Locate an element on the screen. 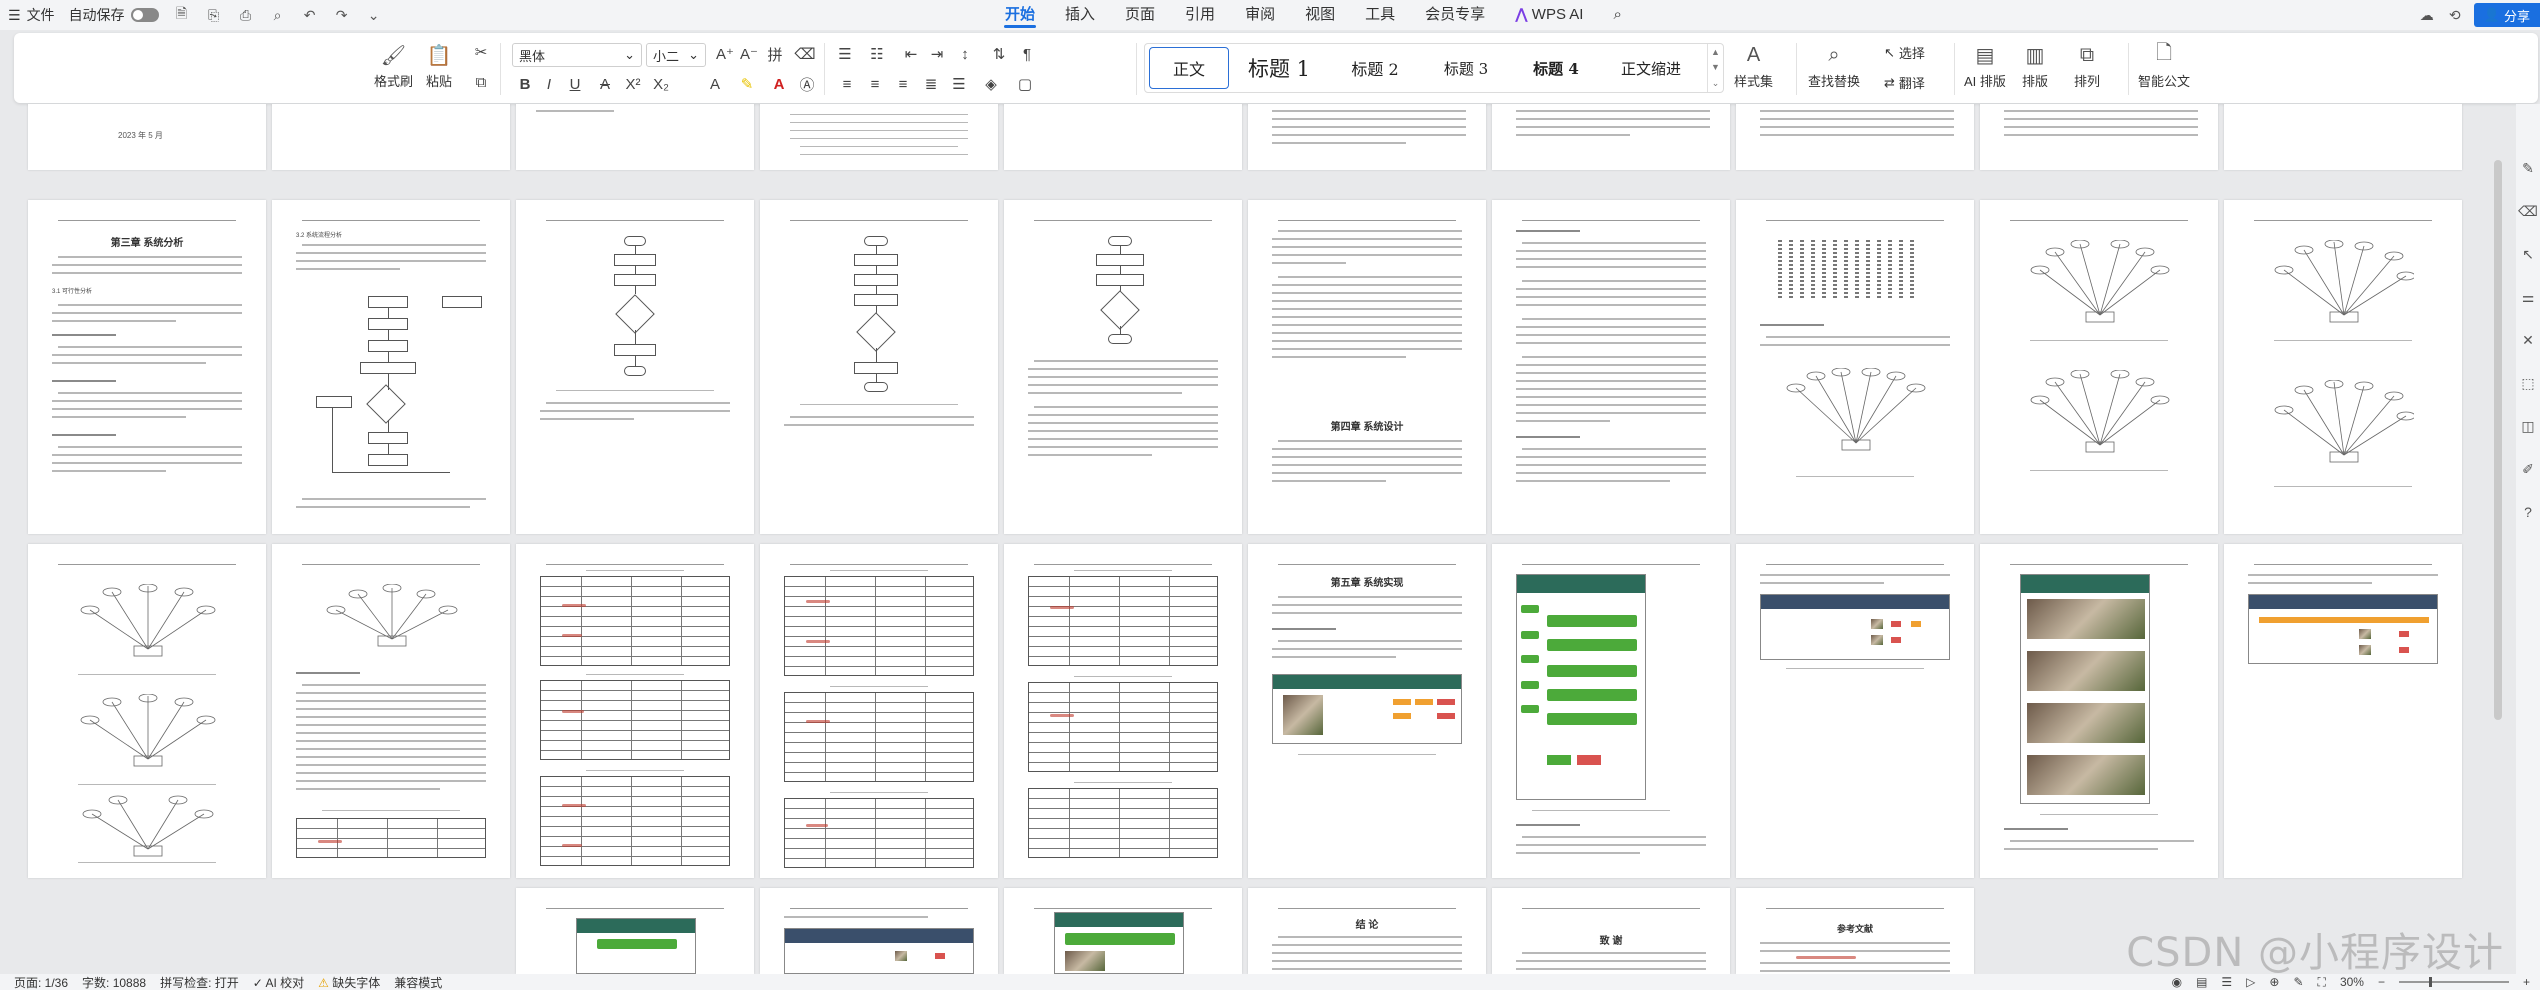 The image size is (2540, 990). spell-check-status: 拼写检查: 打开 is located at coordinates (199, 982).